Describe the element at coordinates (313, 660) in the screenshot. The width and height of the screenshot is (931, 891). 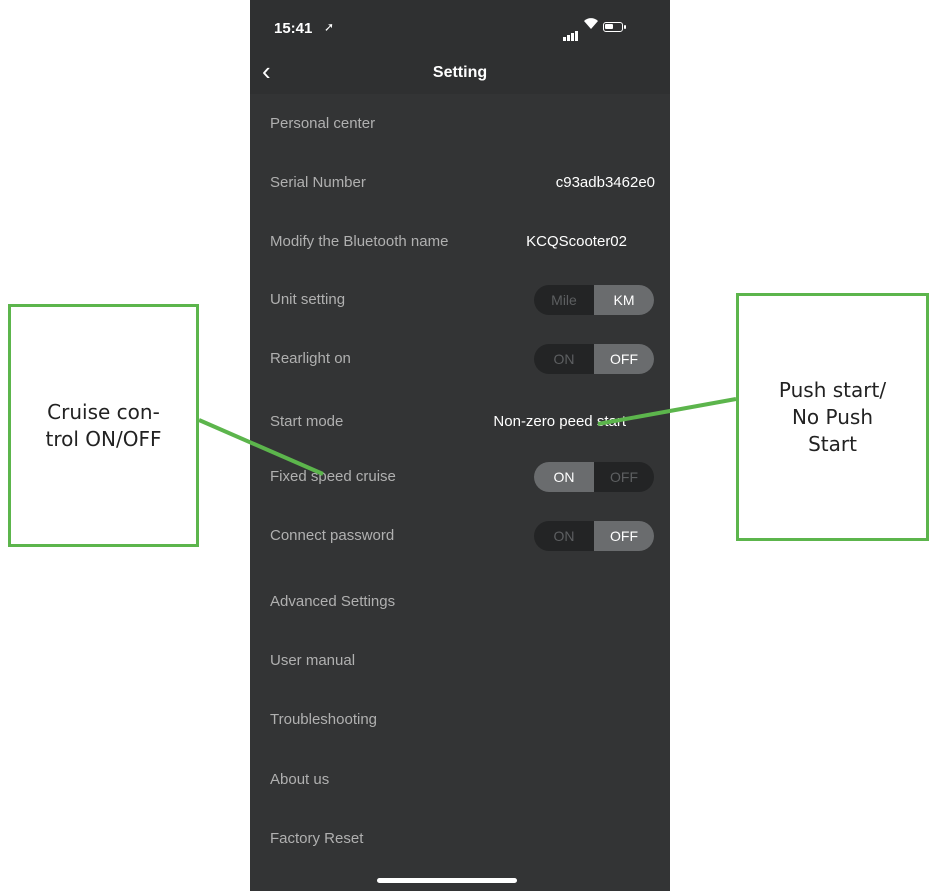
I see `row-label: User manual` at that location.